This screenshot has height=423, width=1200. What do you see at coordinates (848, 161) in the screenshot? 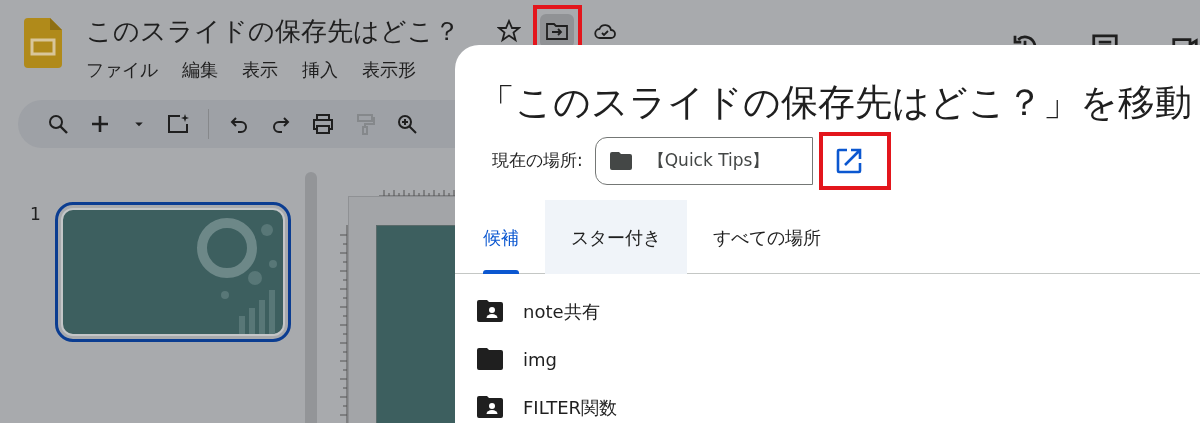
I see `open-in-new-icon` at bounding box center [848, 161].